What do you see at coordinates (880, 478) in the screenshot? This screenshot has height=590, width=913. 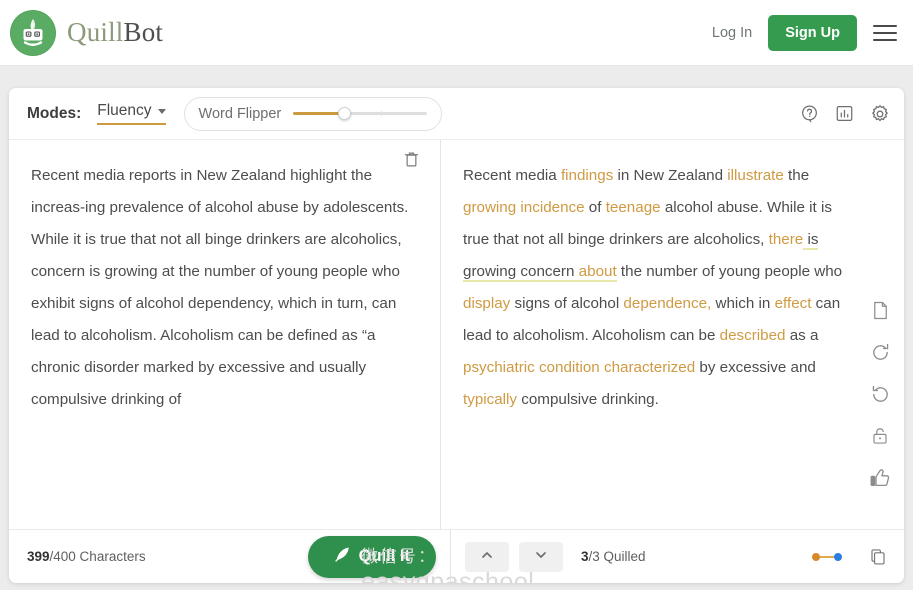 I see `thumbs-up-icon` at bounding box center [880, 478].